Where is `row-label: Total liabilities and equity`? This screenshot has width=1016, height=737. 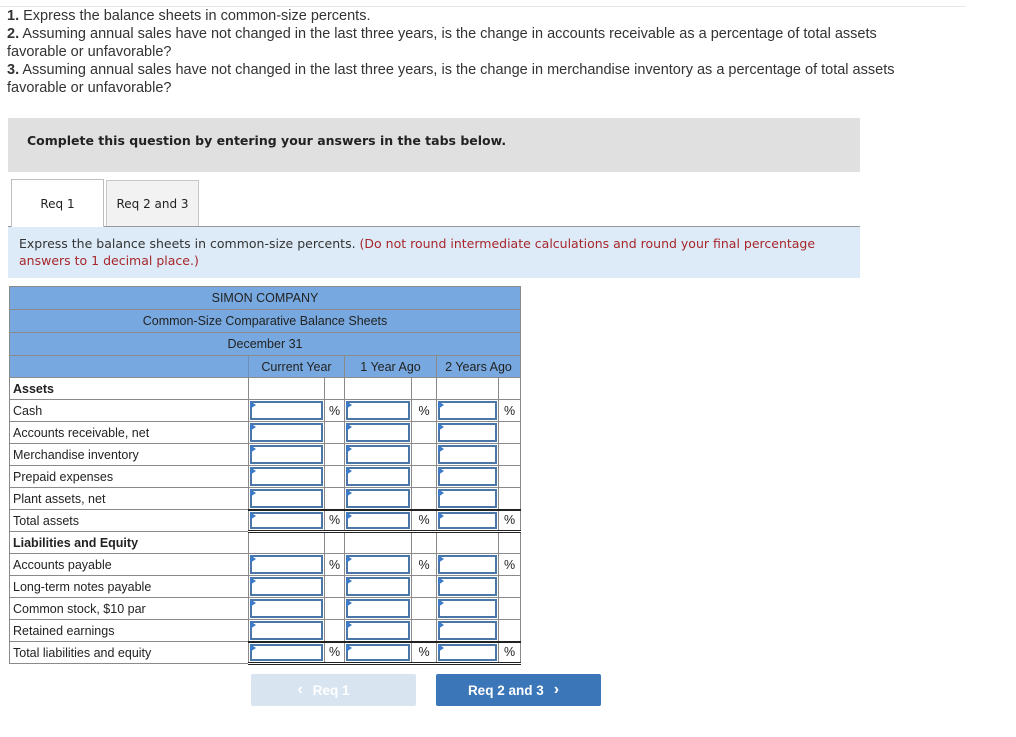 row-label: Total liabilities and equity is located at coordinates (129, 652).